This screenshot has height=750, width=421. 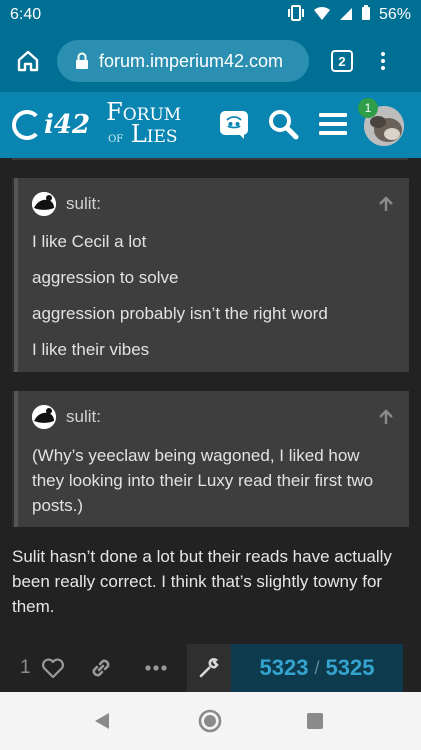 I want to click on progress-total: 5325, so click(x=350, y=667).